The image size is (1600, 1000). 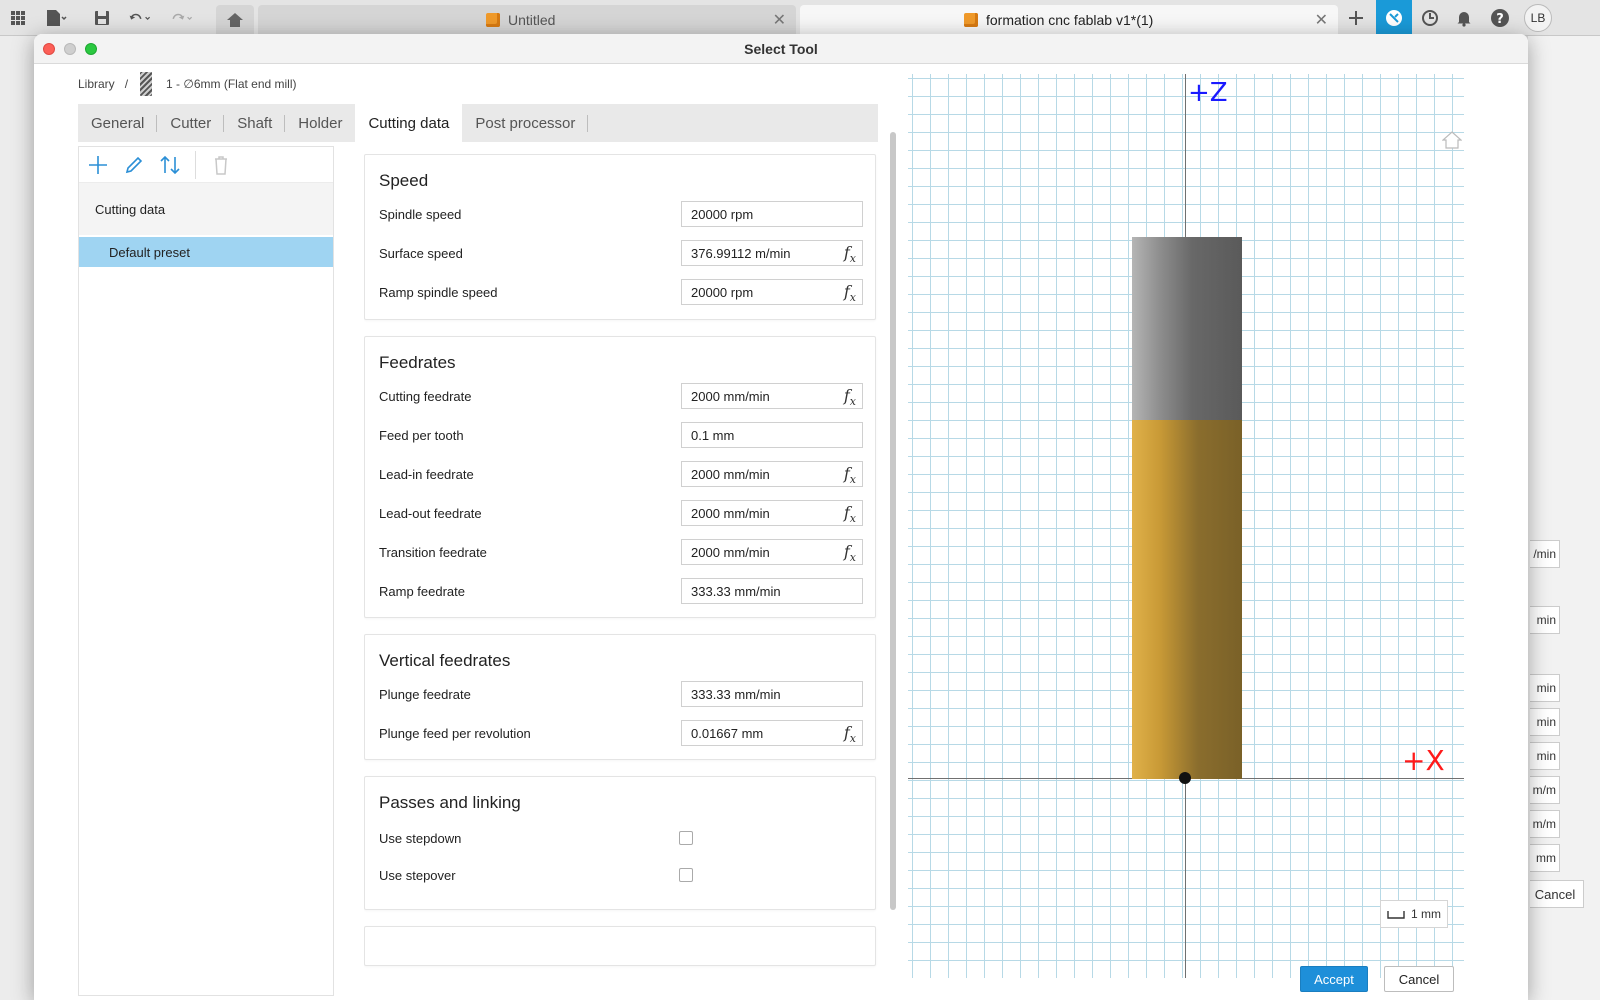 I want to click on checkbox-row: Use stepdown, so click(x=621, y=838).